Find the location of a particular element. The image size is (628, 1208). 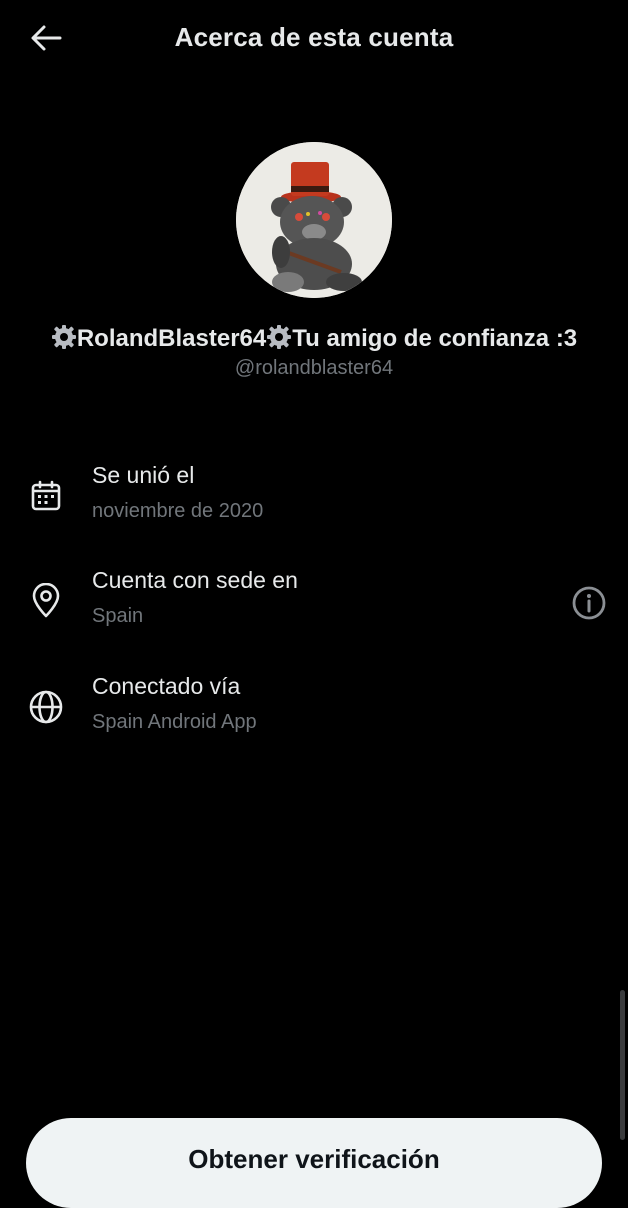

info-icon is located at coordinates (589, 603).